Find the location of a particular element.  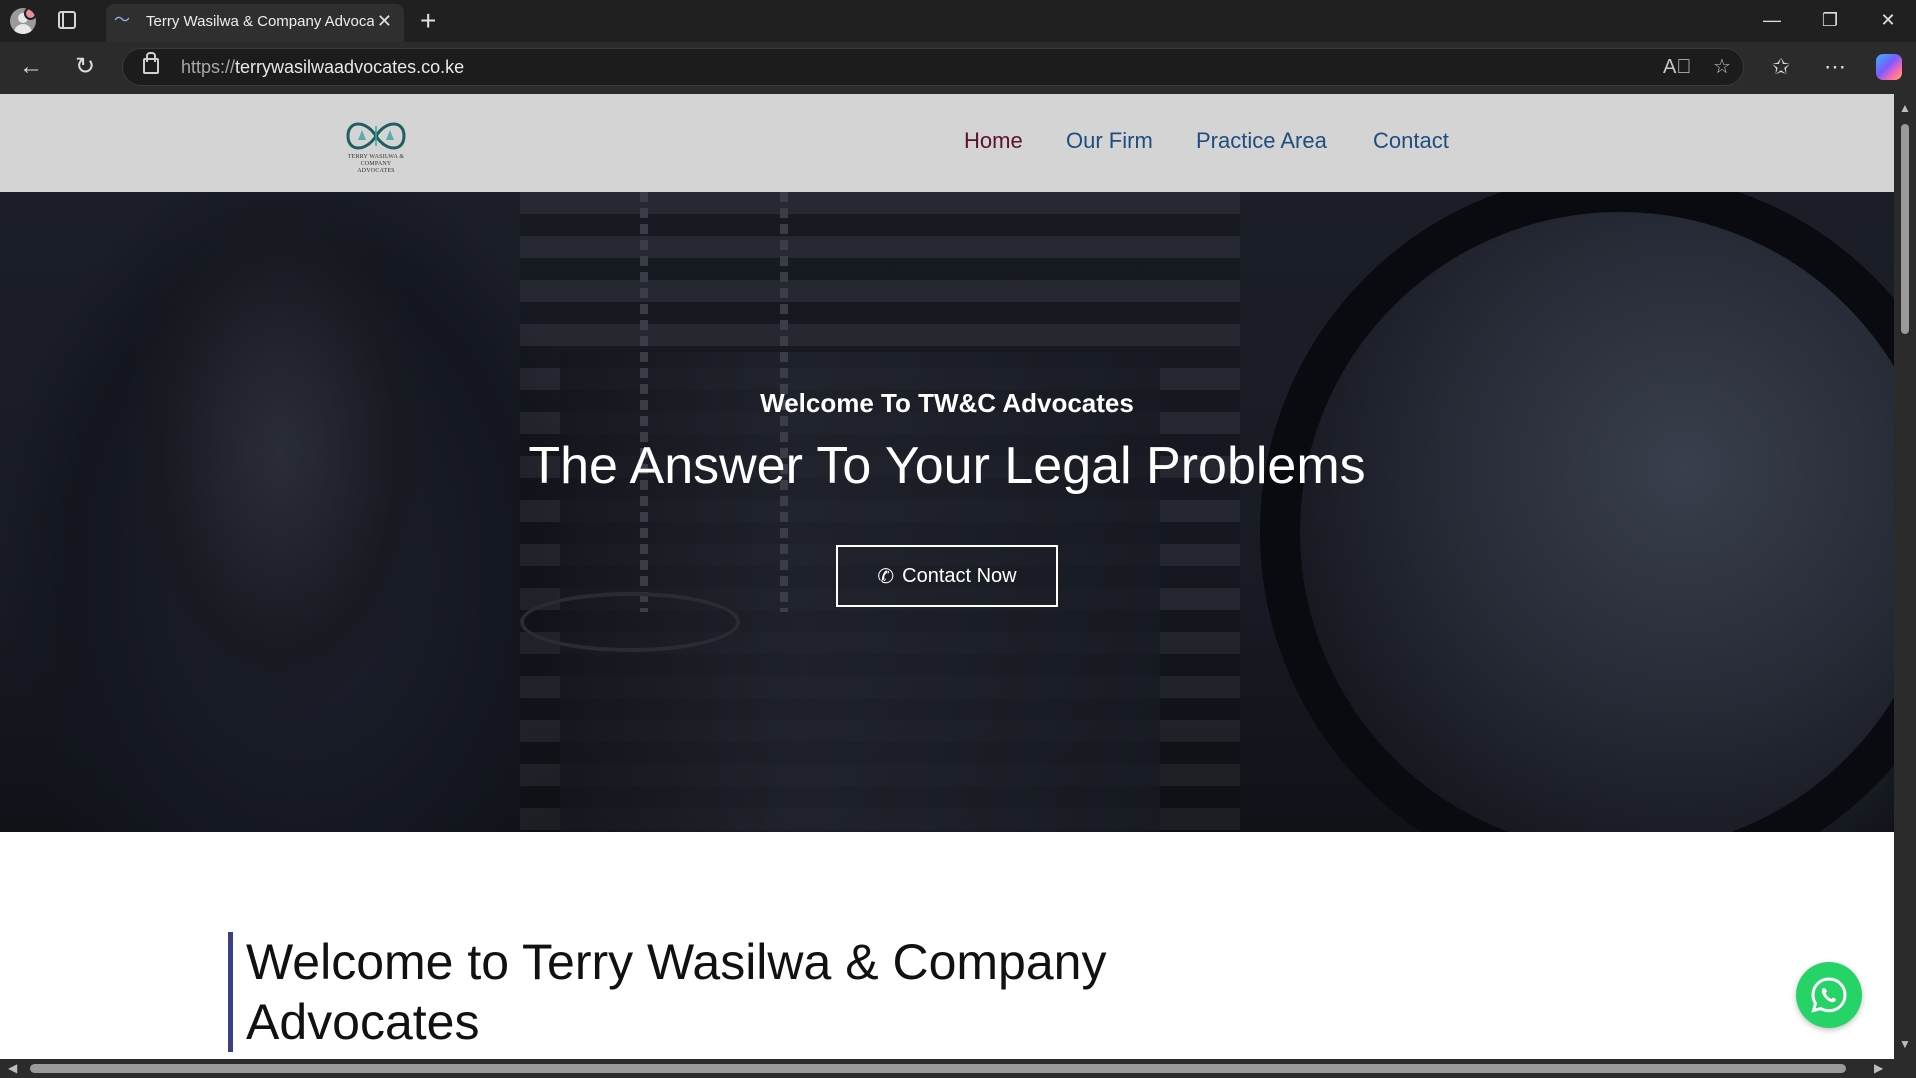

hero-background-scale-dish is located at coordinates (630, 622).